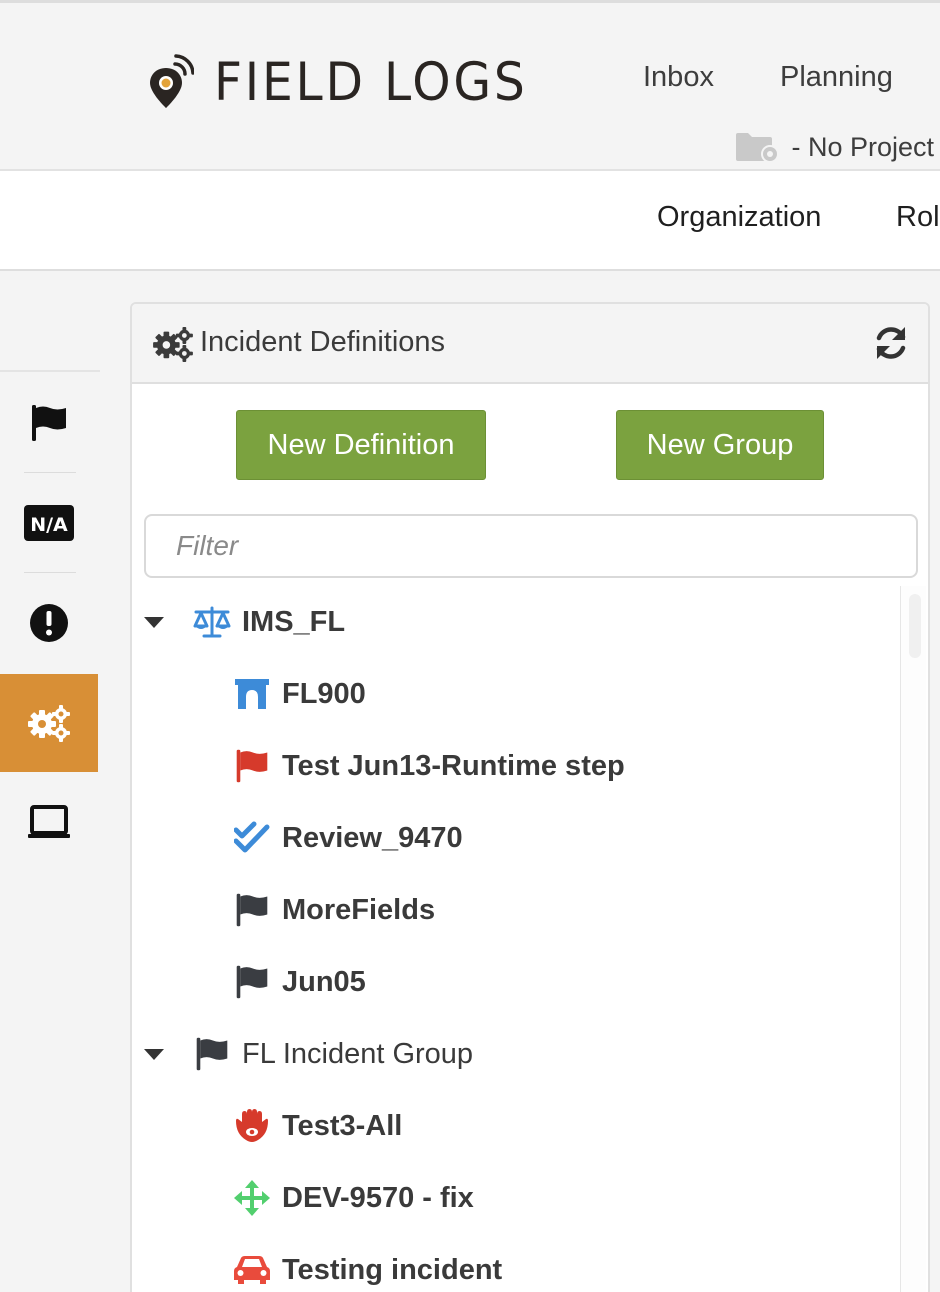 The height and width of the screenshot is (1292, 940). I want to click on new-definition-button: New Definition, so click(361, 445).